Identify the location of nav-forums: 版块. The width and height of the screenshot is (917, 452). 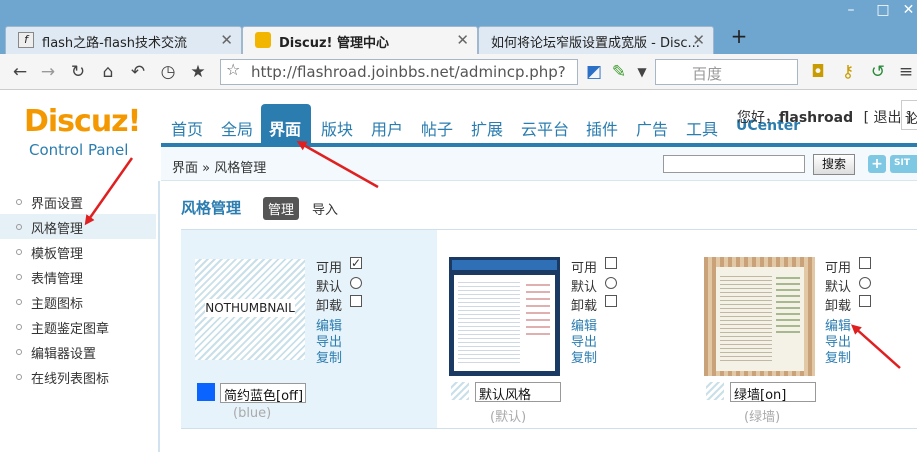
(337, 128).